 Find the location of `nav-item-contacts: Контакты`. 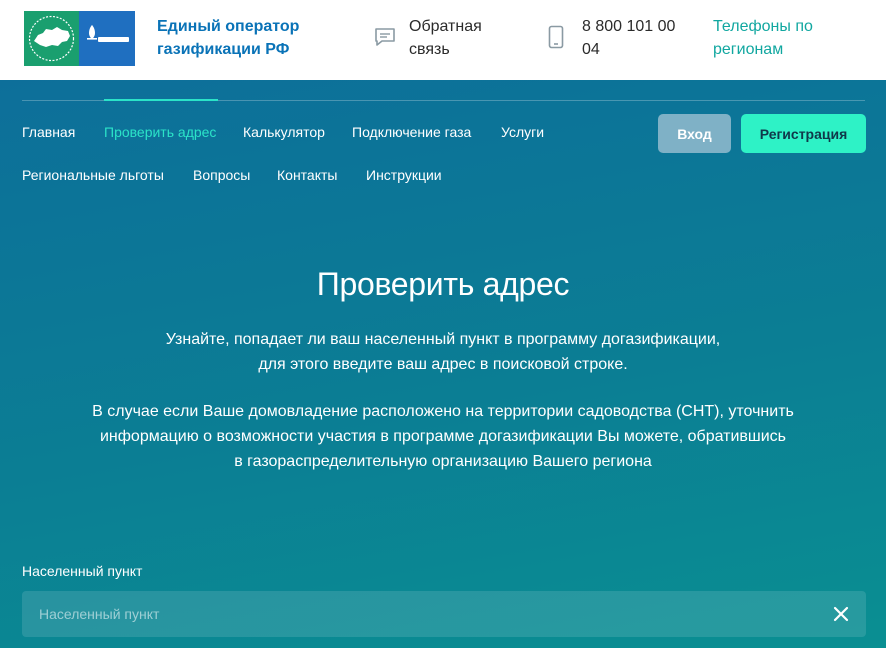

nav-item-contacts: Контакты is located at coordinates (307, 175).